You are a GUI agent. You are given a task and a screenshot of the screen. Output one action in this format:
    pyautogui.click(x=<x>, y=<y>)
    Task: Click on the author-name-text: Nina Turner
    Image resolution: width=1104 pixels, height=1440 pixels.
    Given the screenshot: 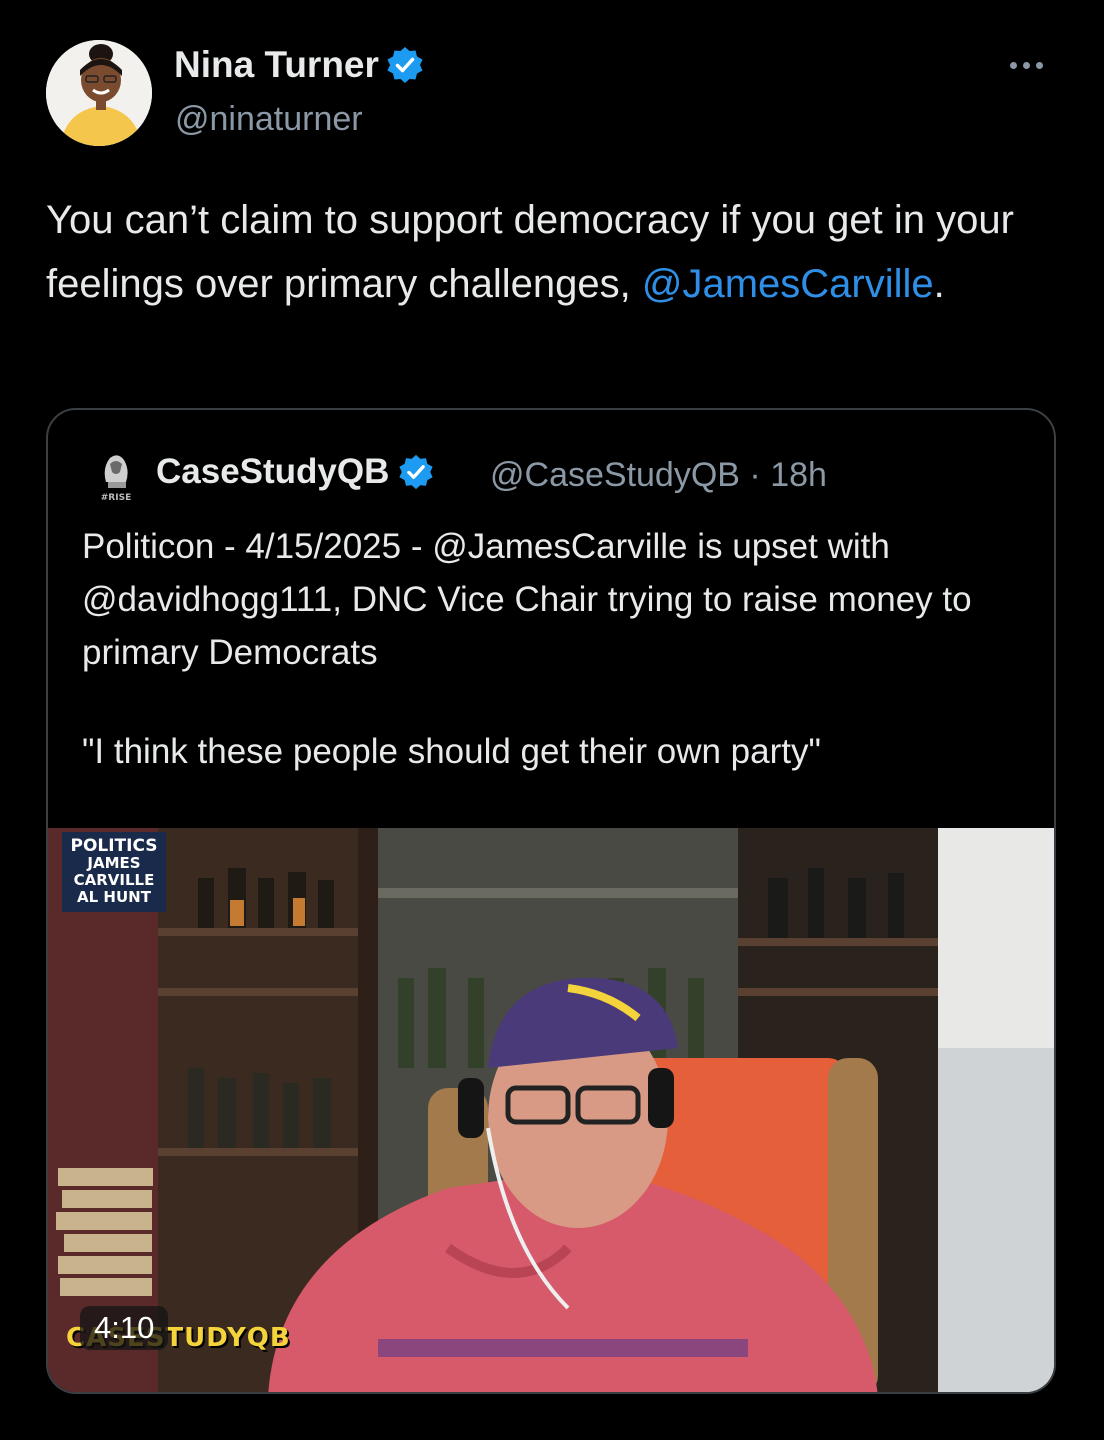 What is the action you would take?
    pyautogui.click(x=276, y=65)
    